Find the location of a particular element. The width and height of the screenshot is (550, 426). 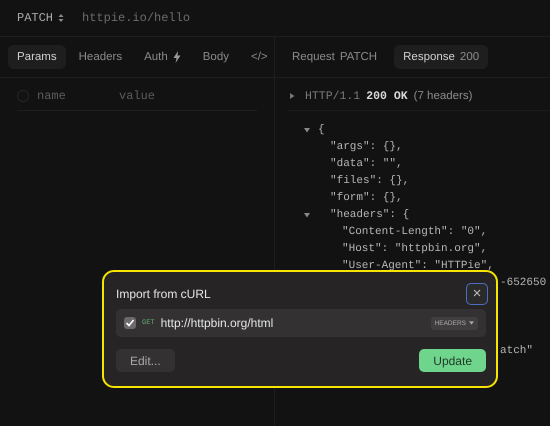

code-line: "data": "", is located at coordinates (366, 164).